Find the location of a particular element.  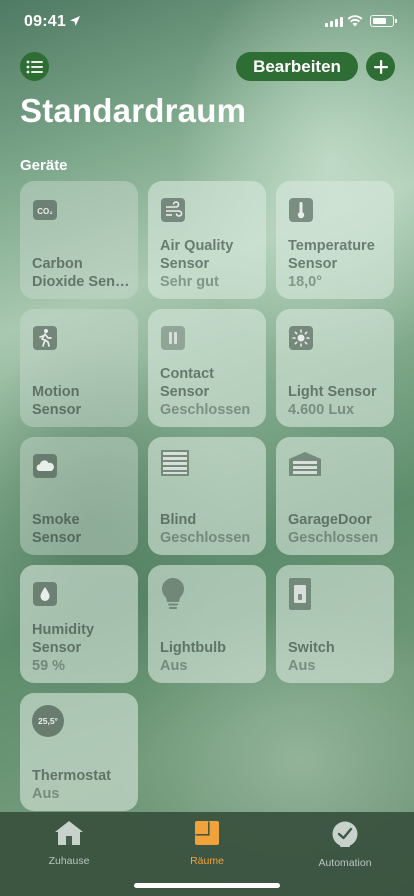

tab-label: Zuhause is located at coordinates (69, 861).